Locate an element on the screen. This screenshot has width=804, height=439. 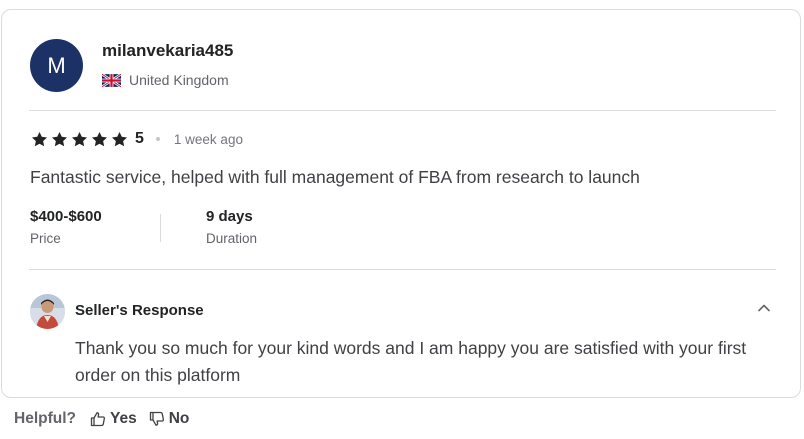
duration-label: Duration is located at coordinates (232, 238).